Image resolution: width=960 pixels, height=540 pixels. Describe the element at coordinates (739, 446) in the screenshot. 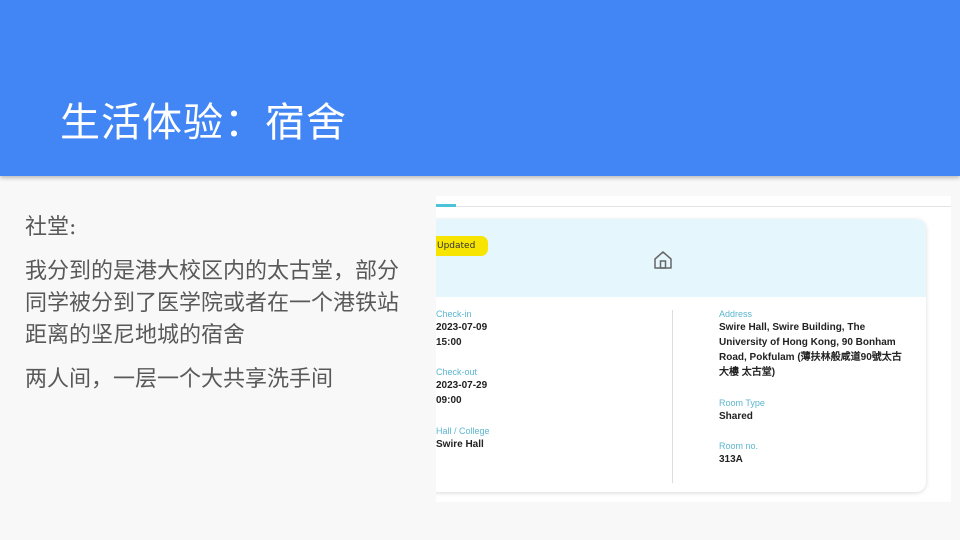

I see `room-number-label: Room no.` at that location.